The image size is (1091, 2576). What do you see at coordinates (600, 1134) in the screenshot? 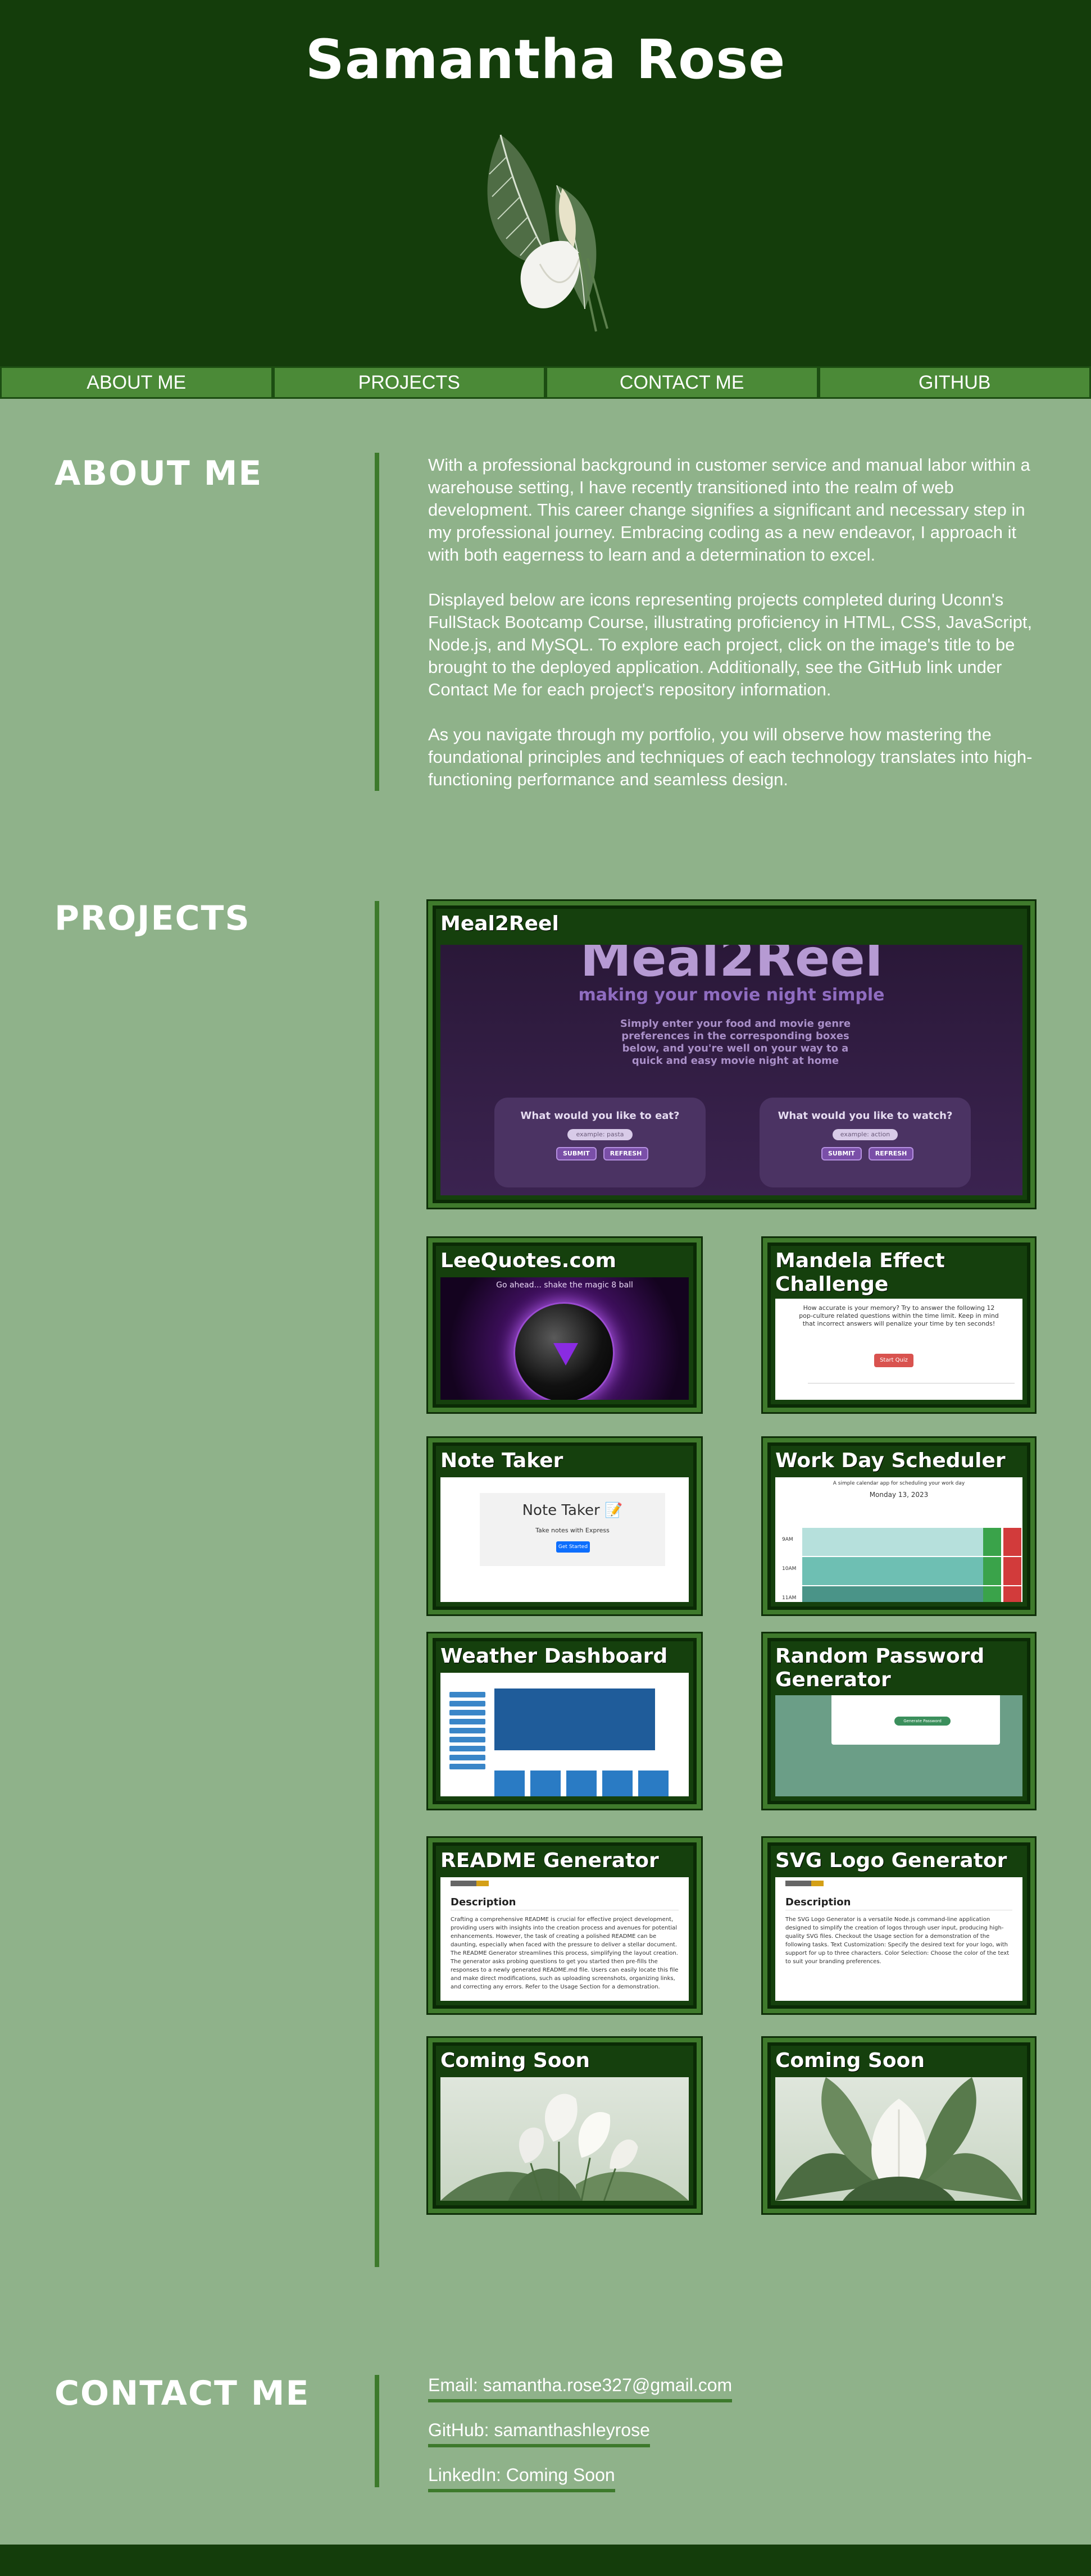
I see `food-input: example: pasta` at bounding box center [600, 1134].